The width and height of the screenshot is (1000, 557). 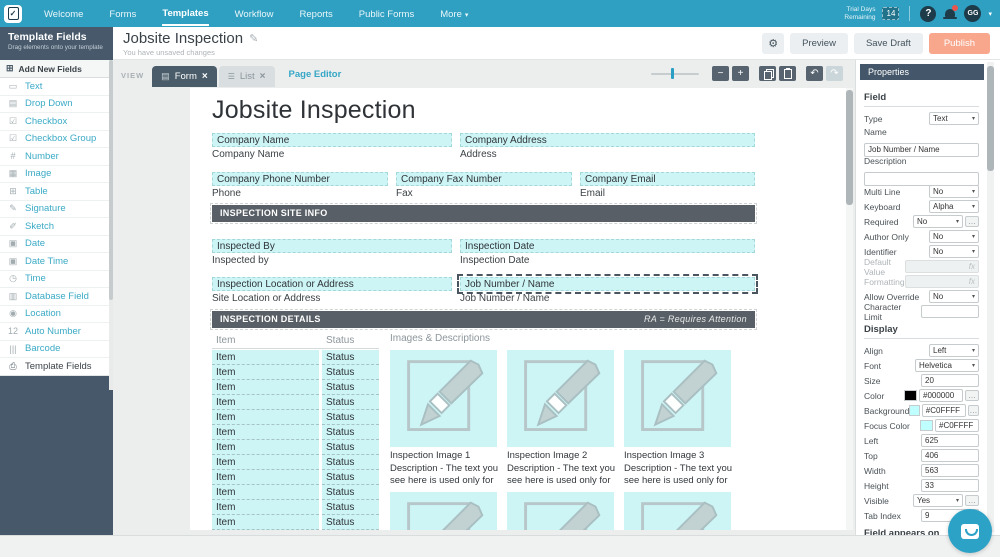 What do you see at coordinates (941, 395) in the screenshot?
I see `property-input-color` at bounding box center [941, 395].